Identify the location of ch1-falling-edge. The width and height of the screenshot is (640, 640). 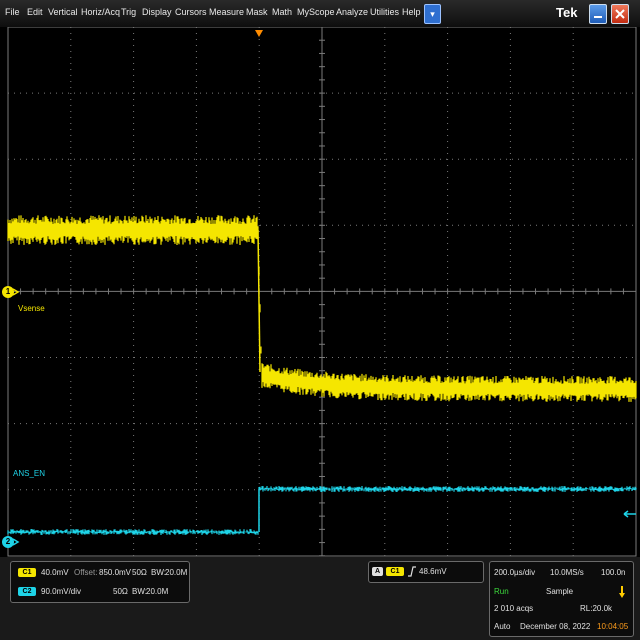
(259, 301).